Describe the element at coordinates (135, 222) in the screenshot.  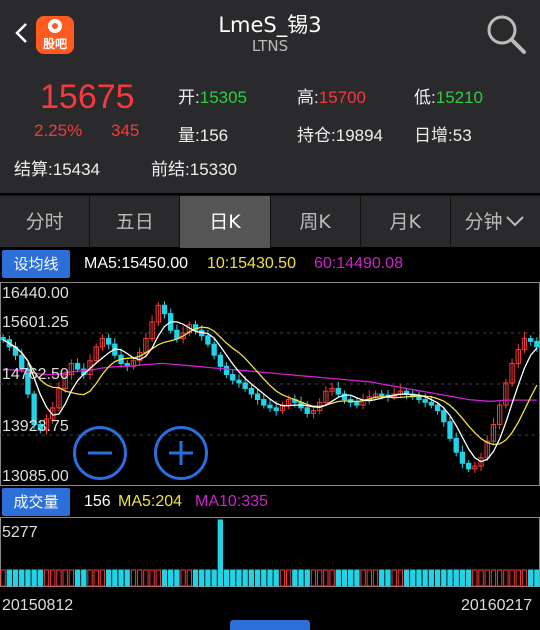
I see `tab-five-day: 五日` at that location.